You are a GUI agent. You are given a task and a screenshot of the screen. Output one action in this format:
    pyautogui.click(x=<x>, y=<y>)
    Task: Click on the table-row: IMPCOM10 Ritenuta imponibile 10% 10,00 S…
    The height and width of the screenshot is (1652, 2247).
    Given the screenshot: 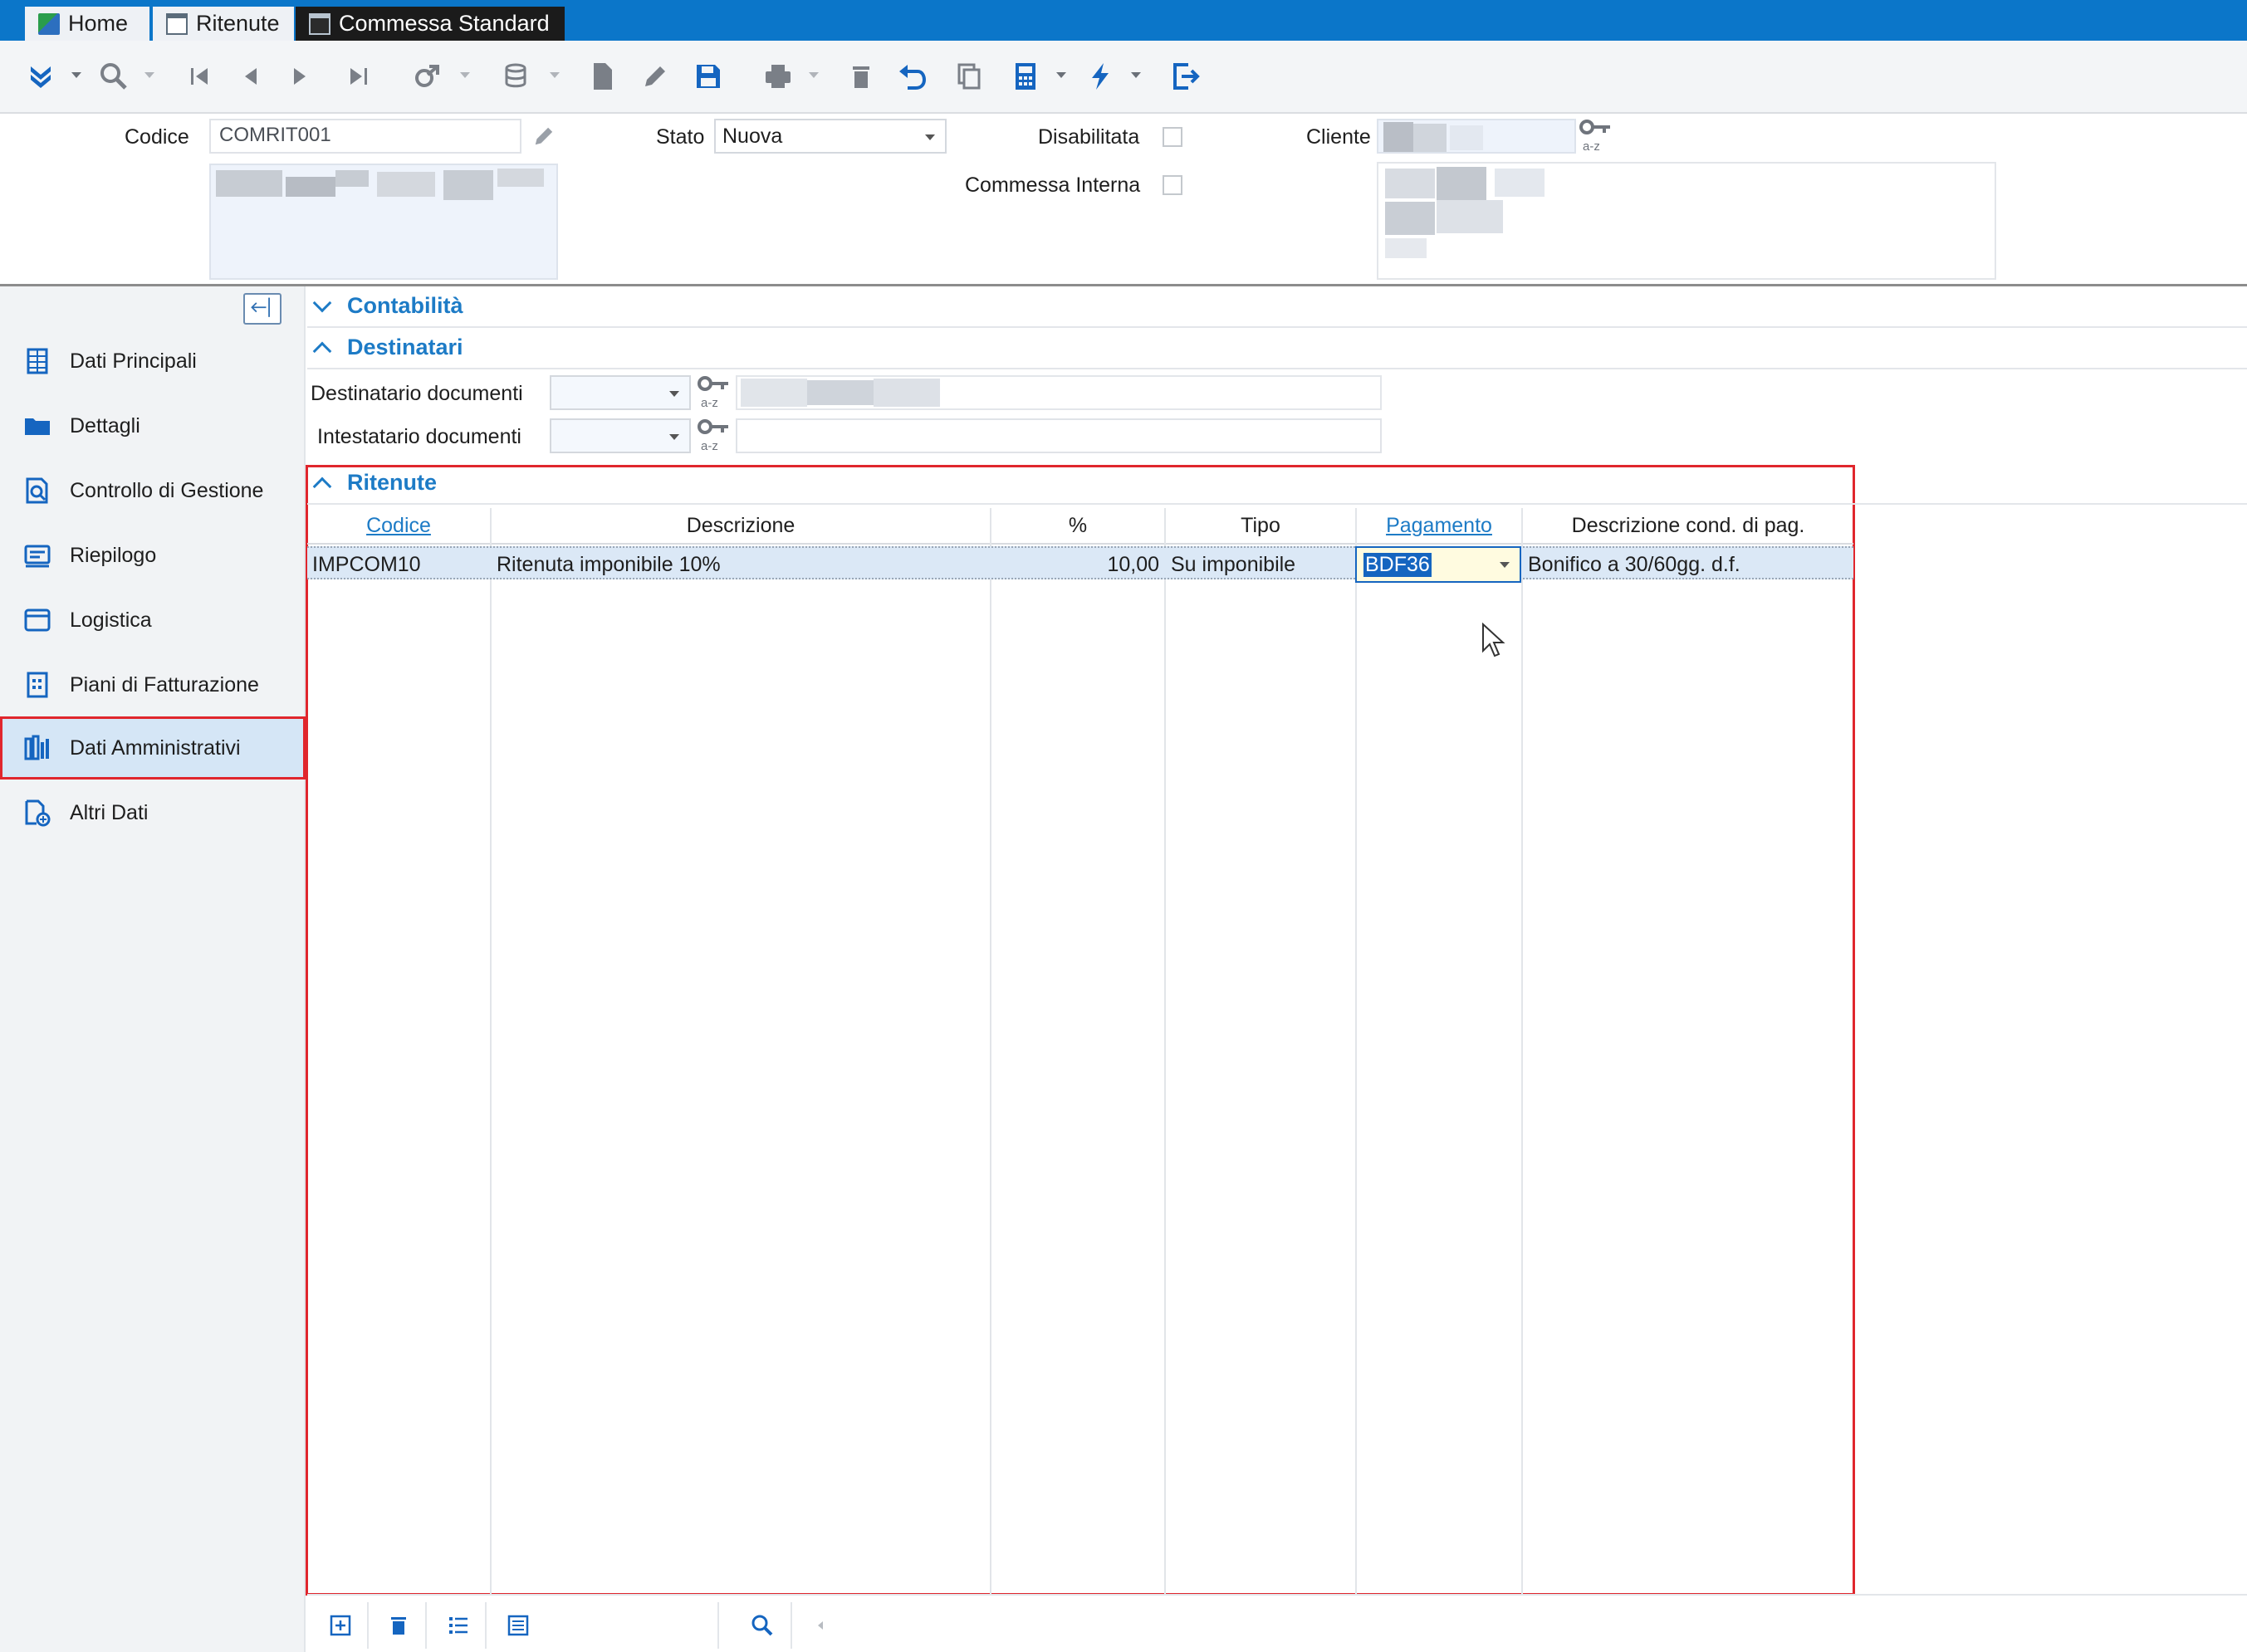 What is the action you would take?
    pyautogui.click(x=1080, y=564)
    